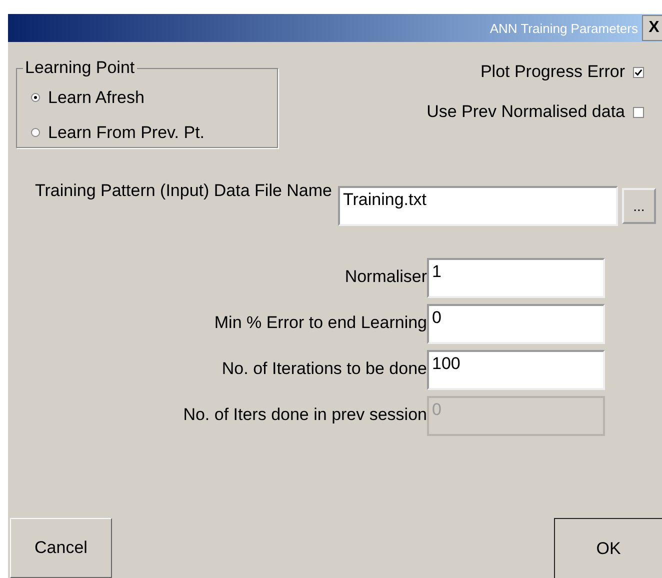 This screenshot has width=662, height=578. I want to click on group-label: Learning Point, so click(80, 68).